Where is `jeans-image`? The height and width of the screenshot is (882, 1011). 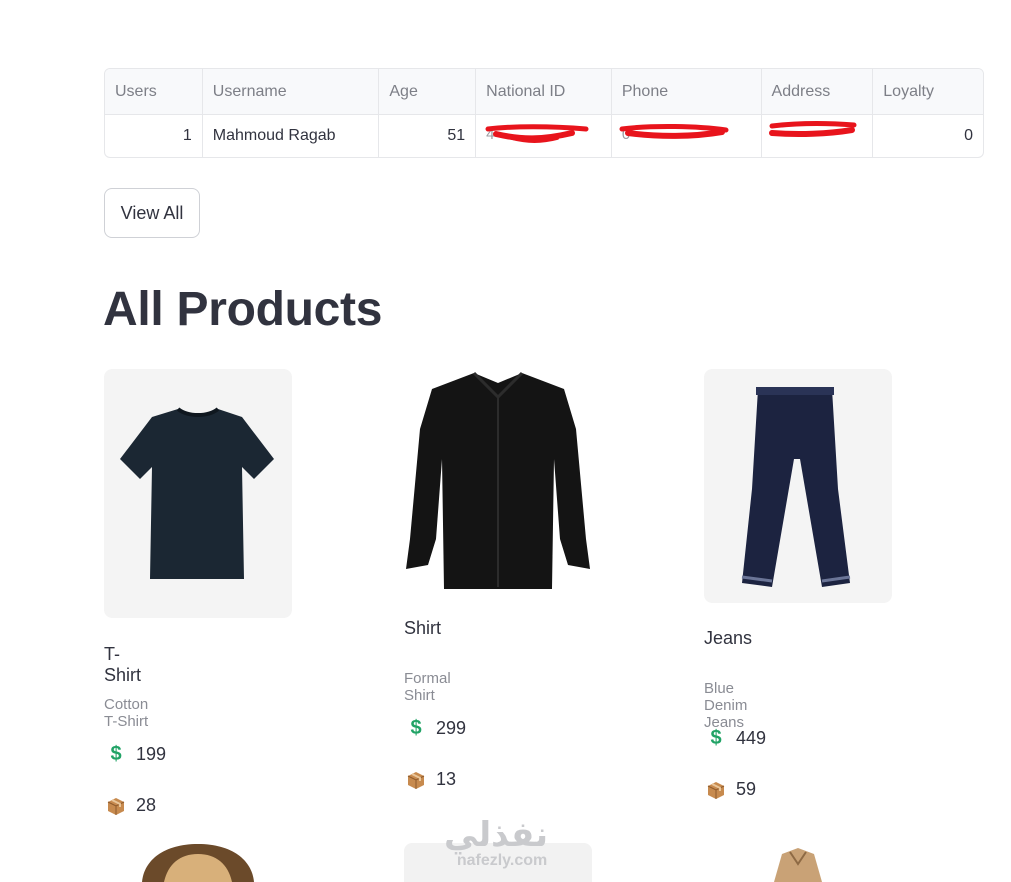 jeans-image is located at coordinates (798, 486).